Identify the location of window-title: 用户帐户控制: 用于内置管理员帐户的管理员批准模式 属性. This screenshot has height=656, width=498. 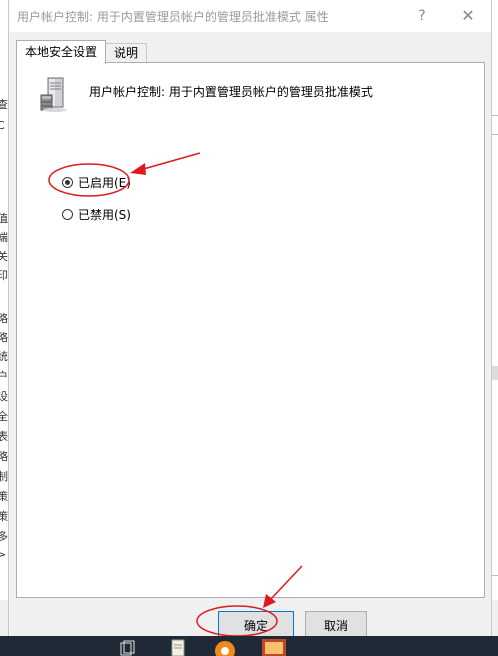
(173, 17).